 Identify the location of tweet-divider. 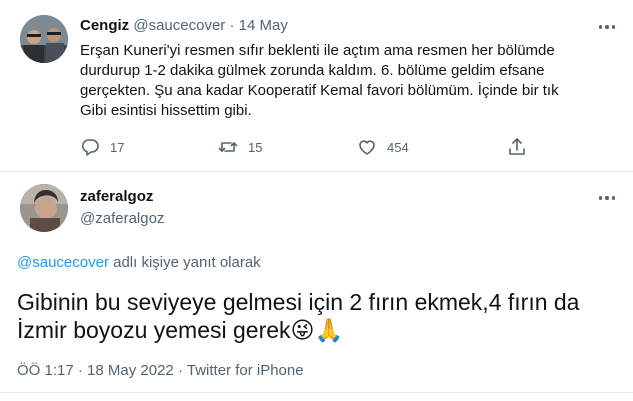
(316, 171).